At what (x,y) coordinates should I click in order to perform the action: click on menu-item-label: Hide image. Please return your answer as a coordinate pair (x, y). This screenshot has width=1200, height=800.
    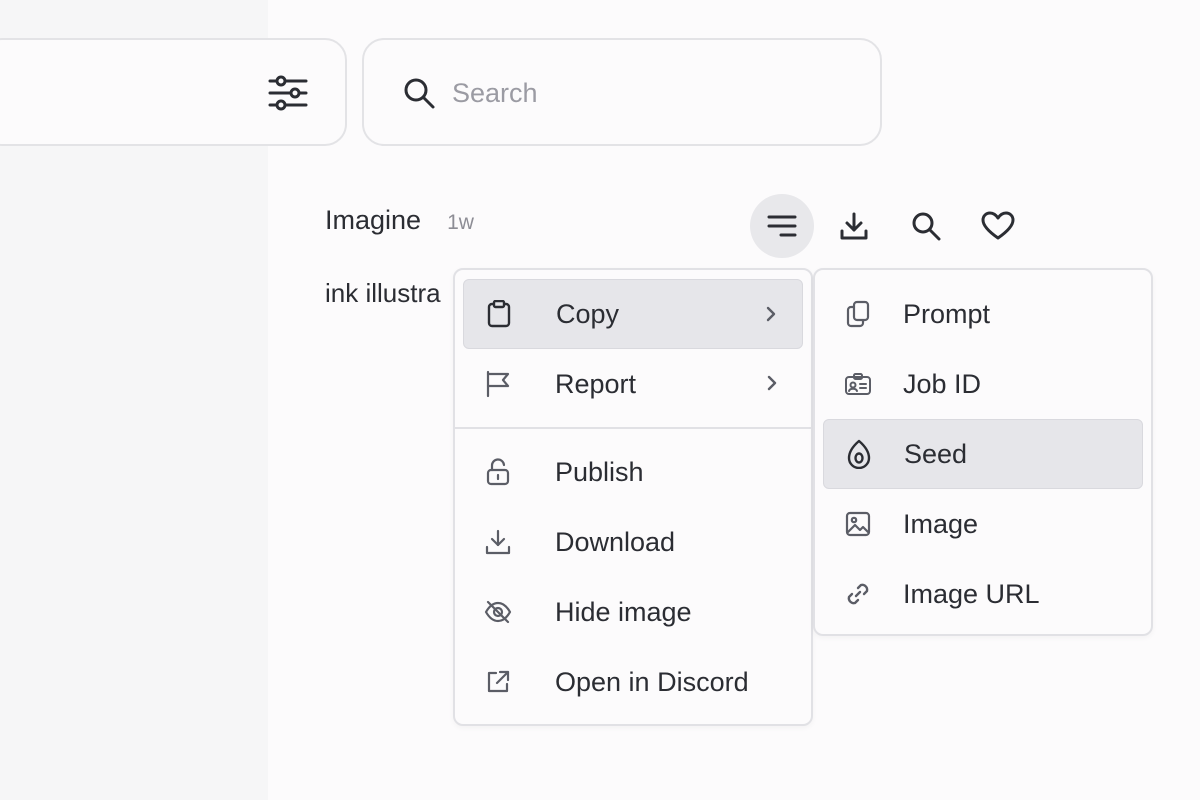
    Looking at the image, I should click on (623, 611).